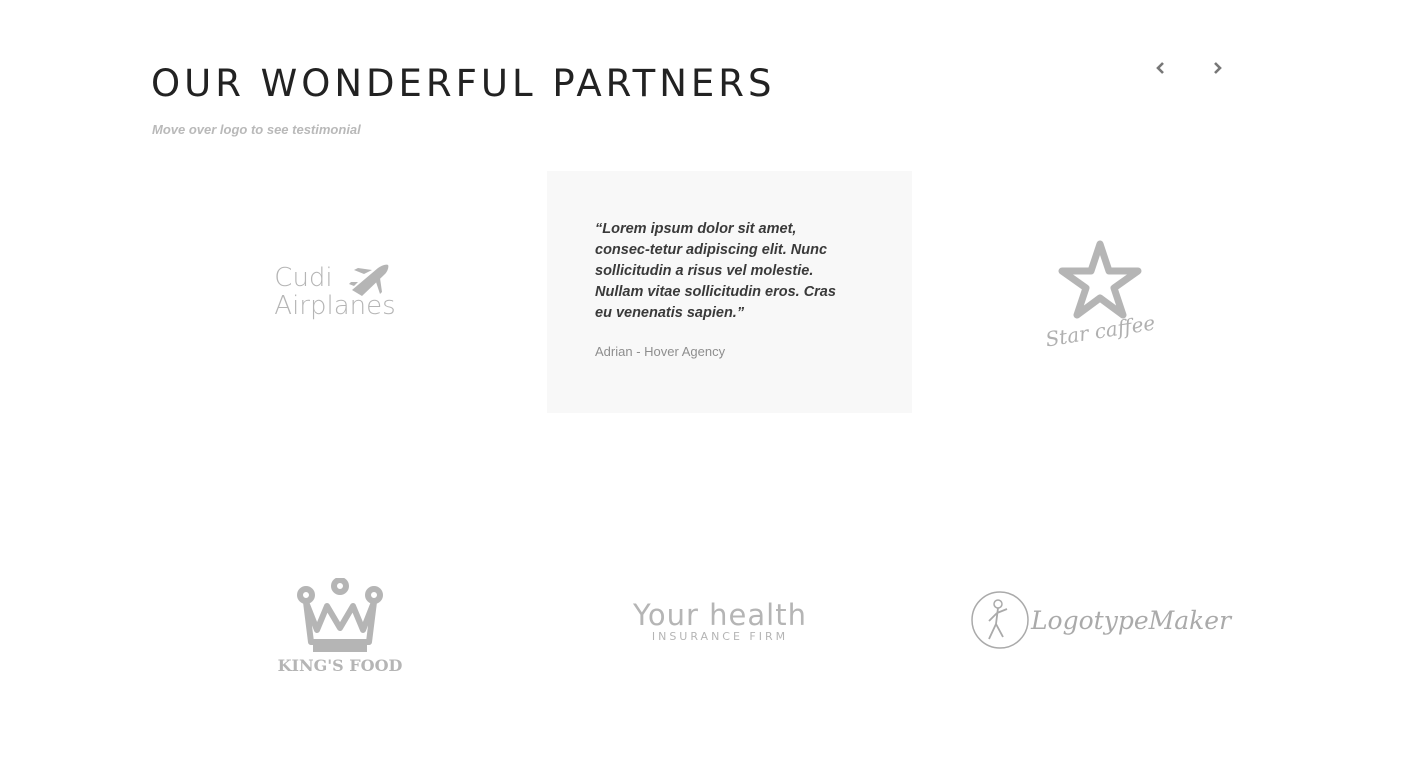 This screenshot has width=1417, height=781. I want to click on health-sub-text: INSURANCE FIRM, so click(720, 636).